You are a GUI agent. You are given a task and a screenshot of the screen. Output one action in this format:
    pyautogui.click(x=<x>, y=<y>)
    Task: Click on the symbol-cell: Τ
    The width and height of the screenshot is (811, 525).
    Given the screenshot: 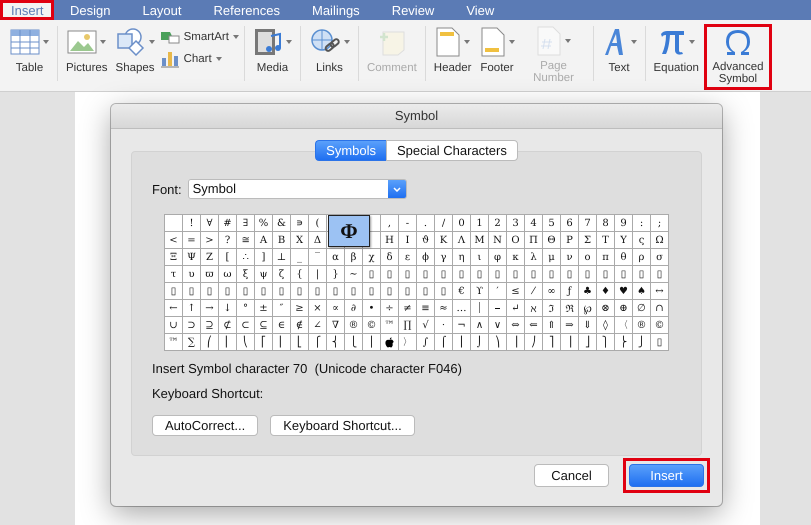 What is the action you would take?
    pyautogui.click(x=606, y=240)
    